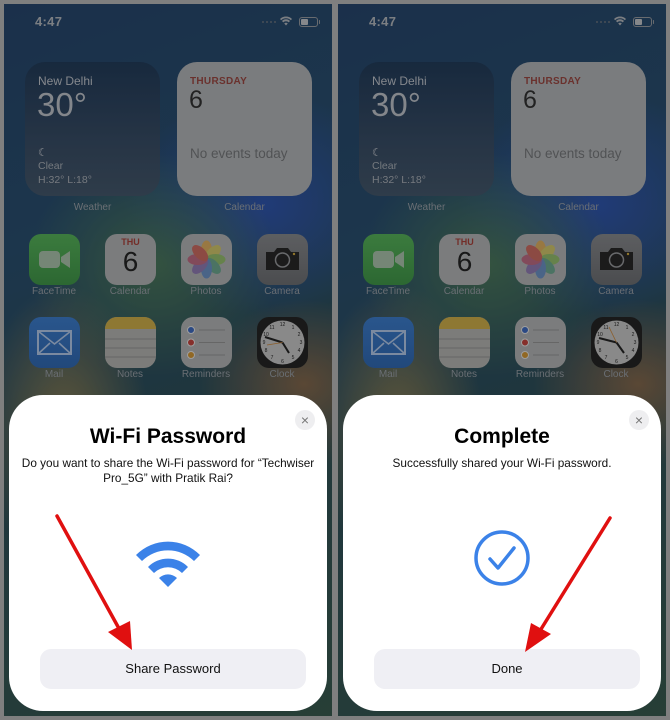  I want to click on done-button: Done, so click(507, 669).